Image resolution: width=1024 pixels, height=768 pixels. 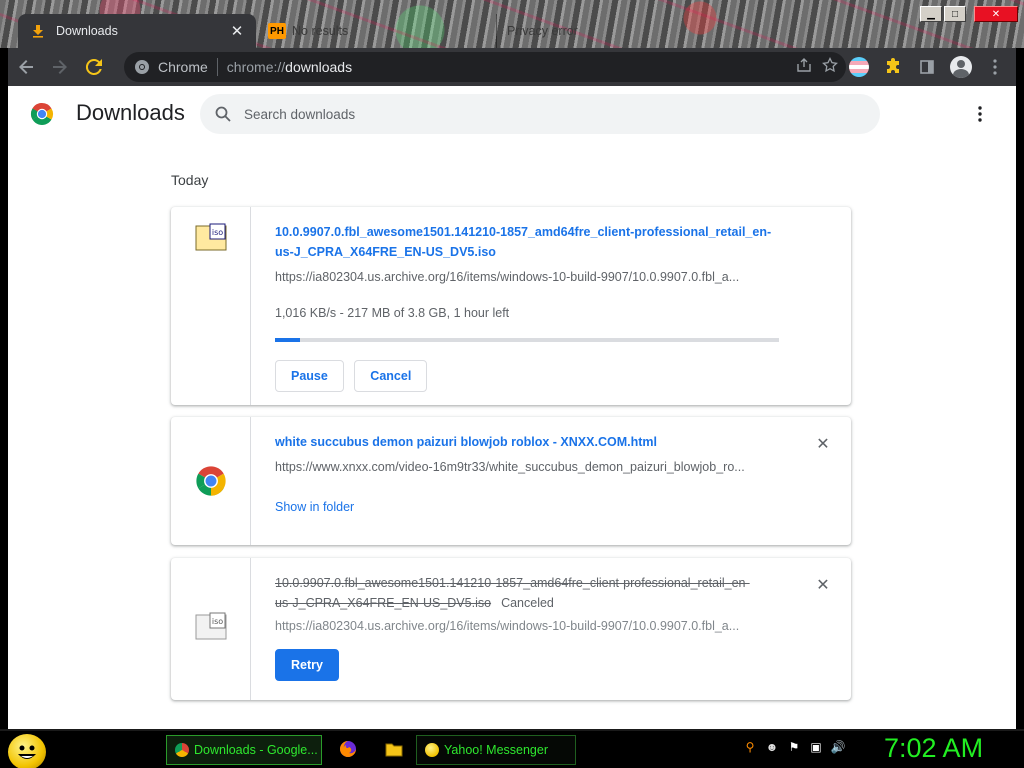 What do you see at coordinates (933, 748) in the screenshot?
I see `clock: 7:02 AM` at bounding box center [933, 748].